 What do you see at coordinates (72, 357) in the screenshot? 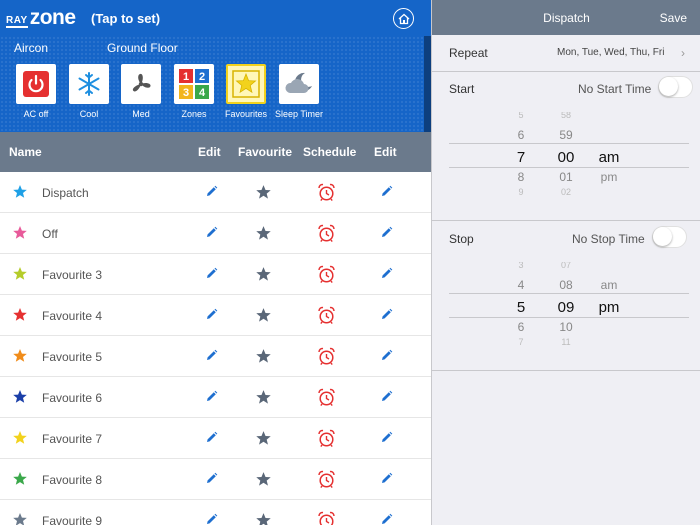
I see `favourite-name: Favourite 5` at bounding box center [72, 357].